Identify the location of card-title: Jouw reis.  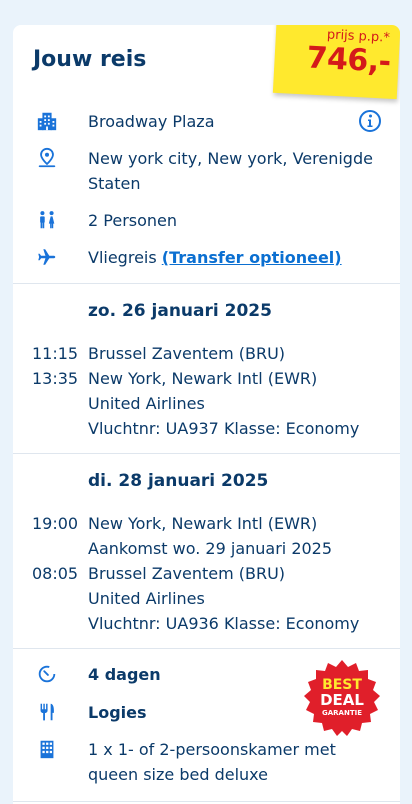
(90, 59).